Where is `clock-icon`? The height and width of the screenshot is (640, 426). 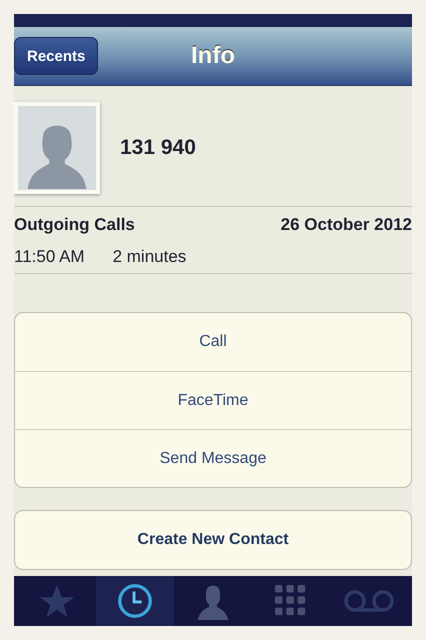
clock-icon is located at coordinates (135, 601).